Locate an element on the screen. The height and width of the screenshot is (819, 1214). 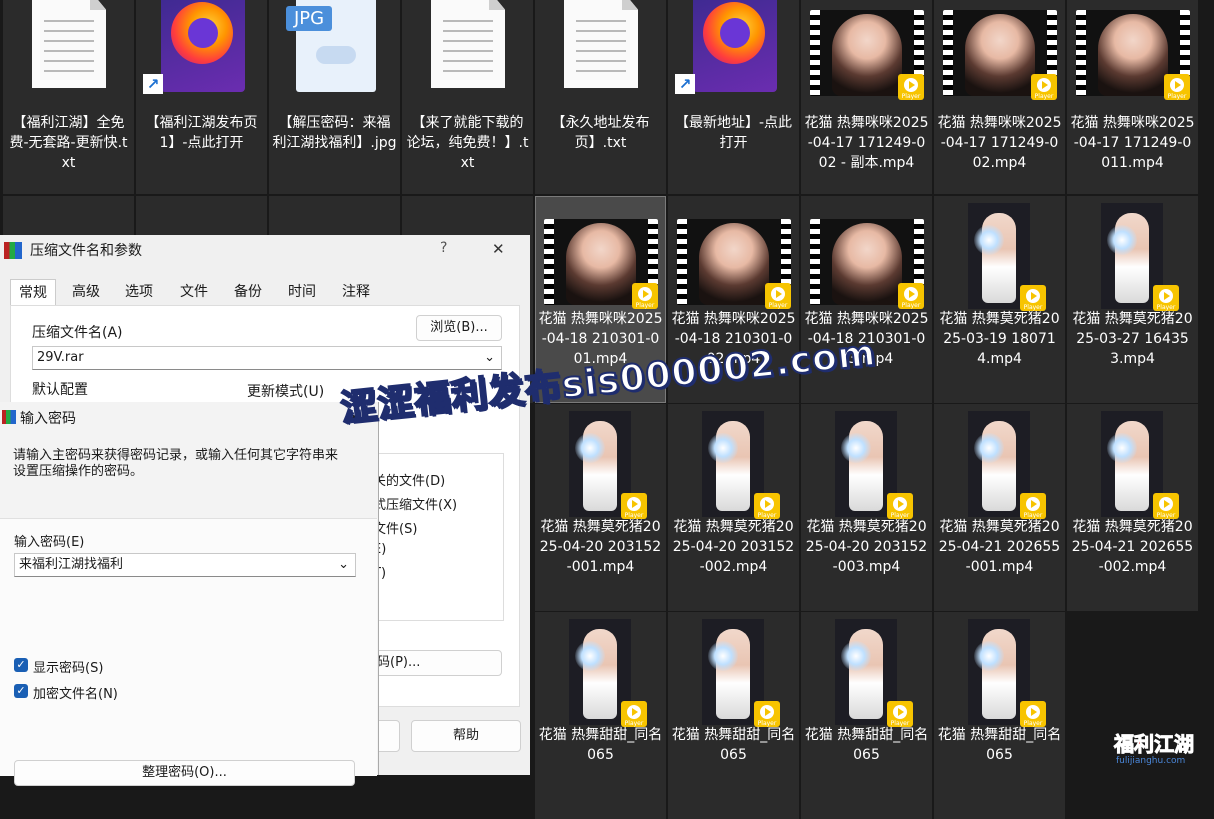
file-name: 花猫 热舞莫死猪2025-03-19 180714.mp4 is located at coordinates (999, 339).